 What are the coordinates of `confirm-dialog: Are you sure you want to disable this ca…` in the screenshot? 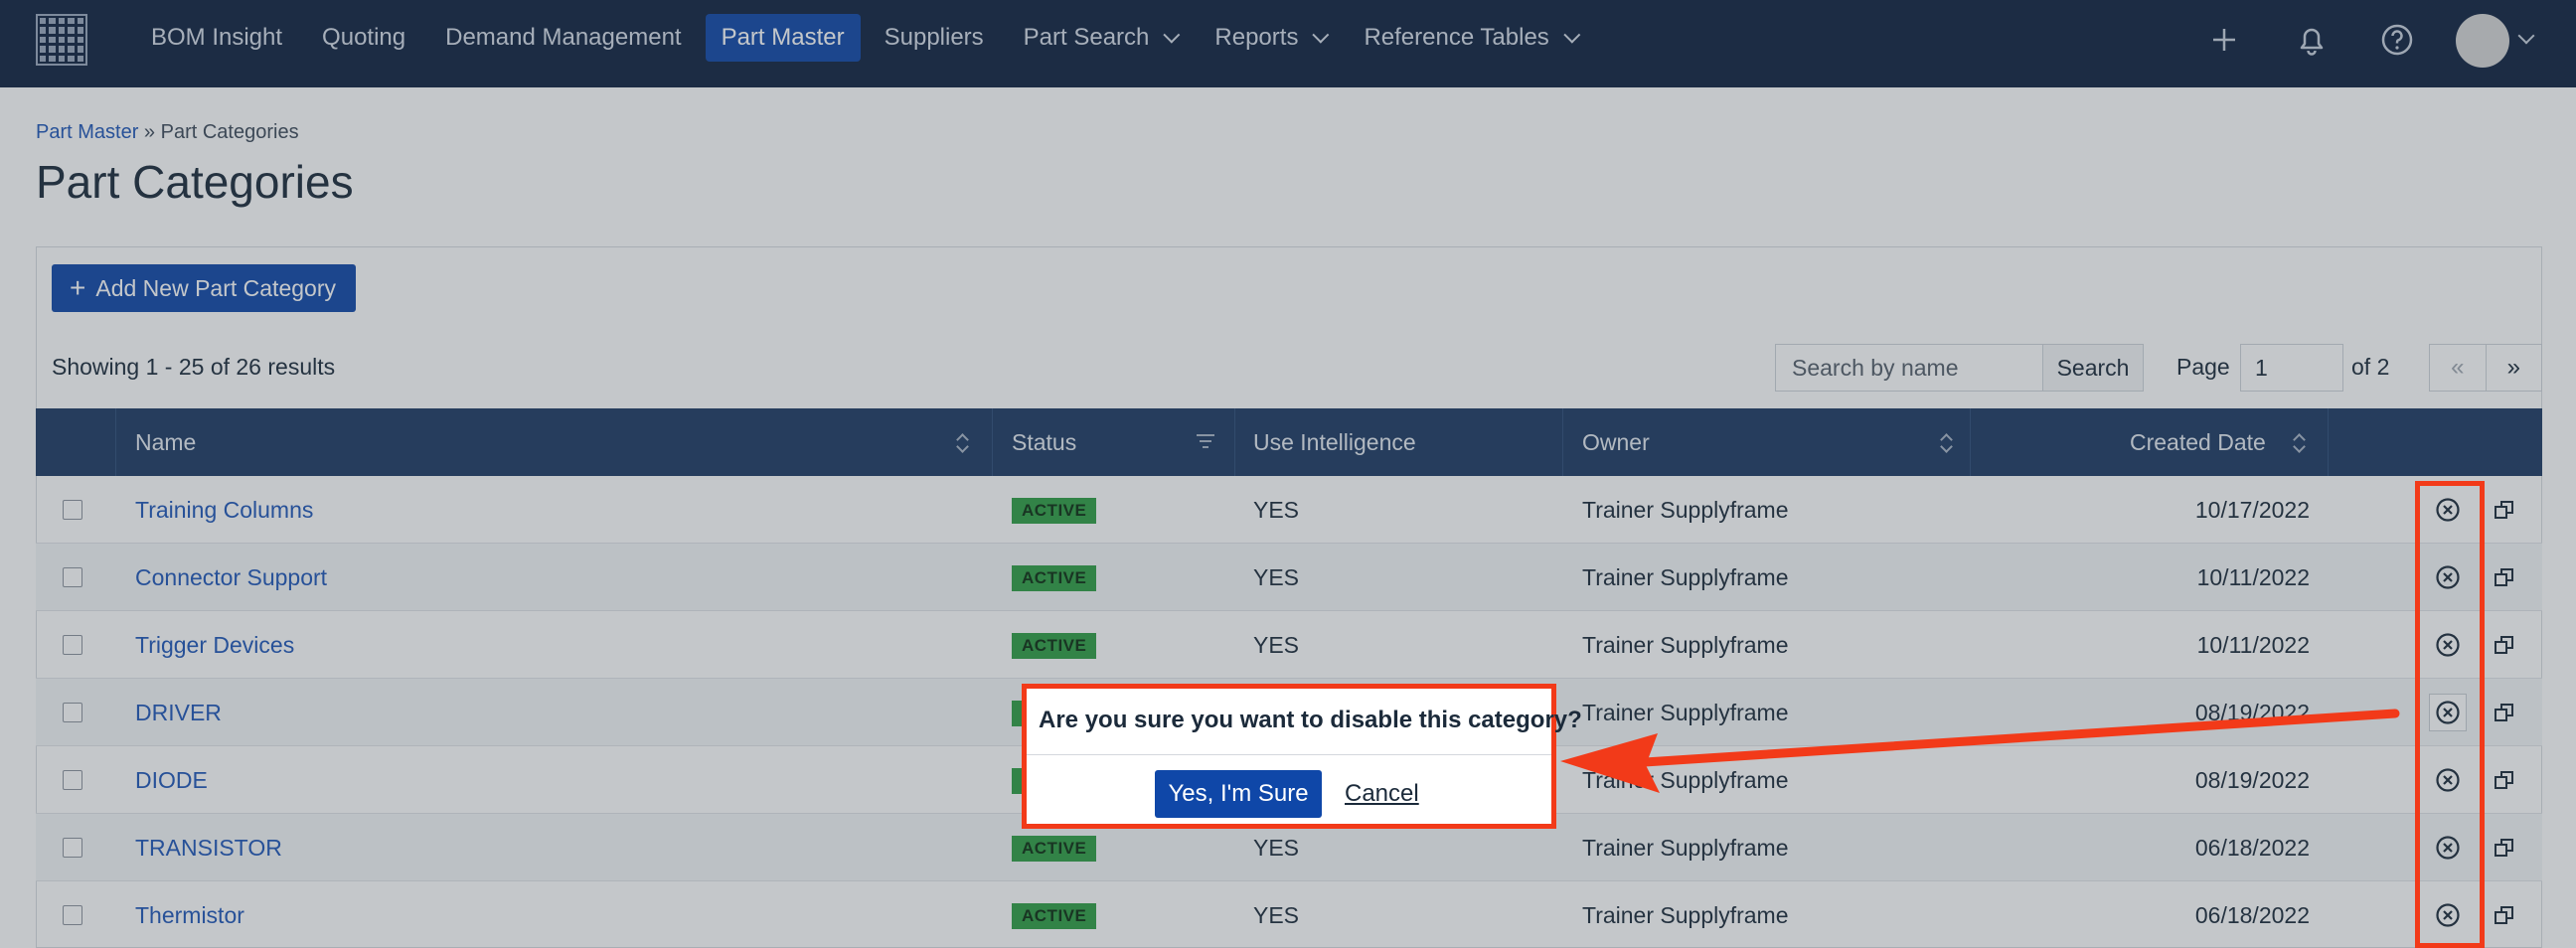 It's located at (1302, 756).